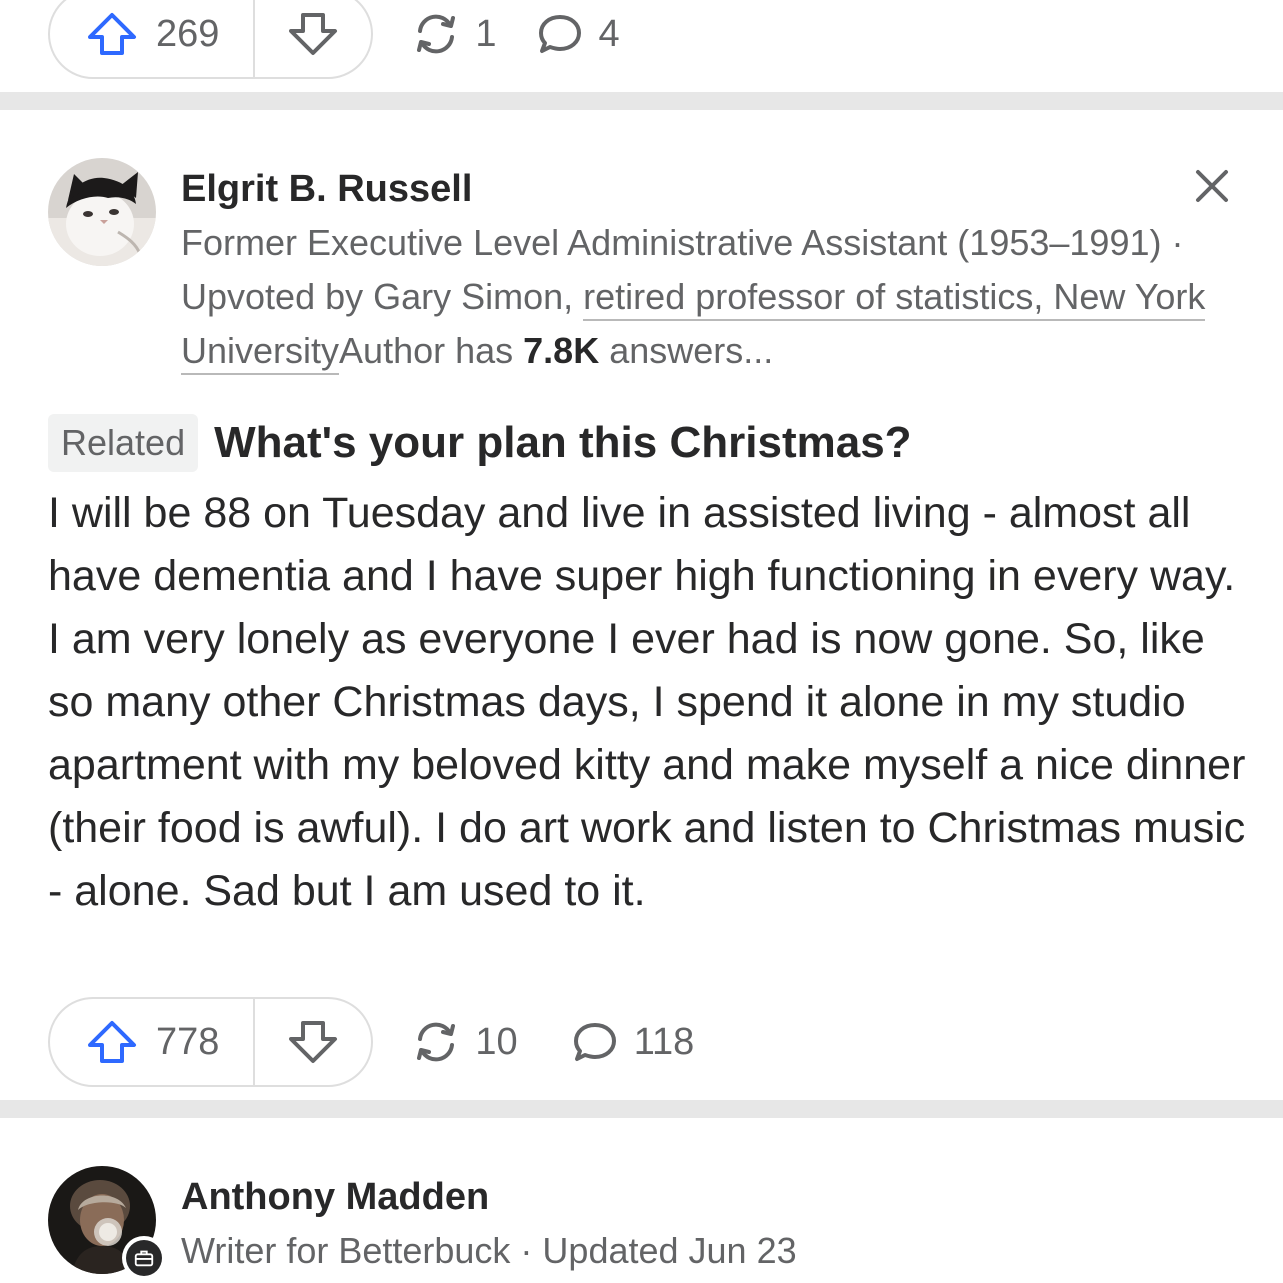 This screenshot has height=1283, width=1283. I want to click on share-button: 10, so click(464, 1042).